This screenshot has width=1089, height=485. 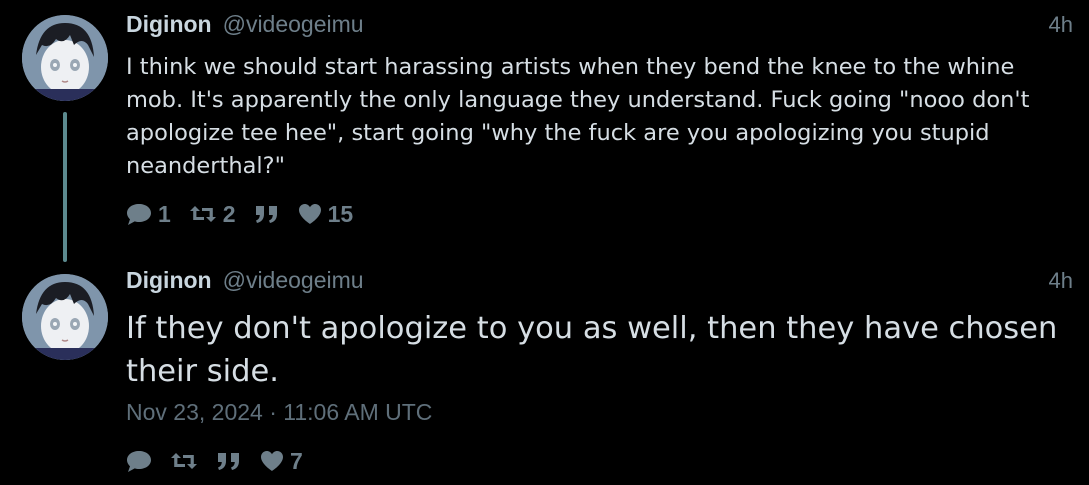 What do you see at coordinates (296, 460) in the screenshot?
I see `like-count: 7` at bounding box center [296, 460].